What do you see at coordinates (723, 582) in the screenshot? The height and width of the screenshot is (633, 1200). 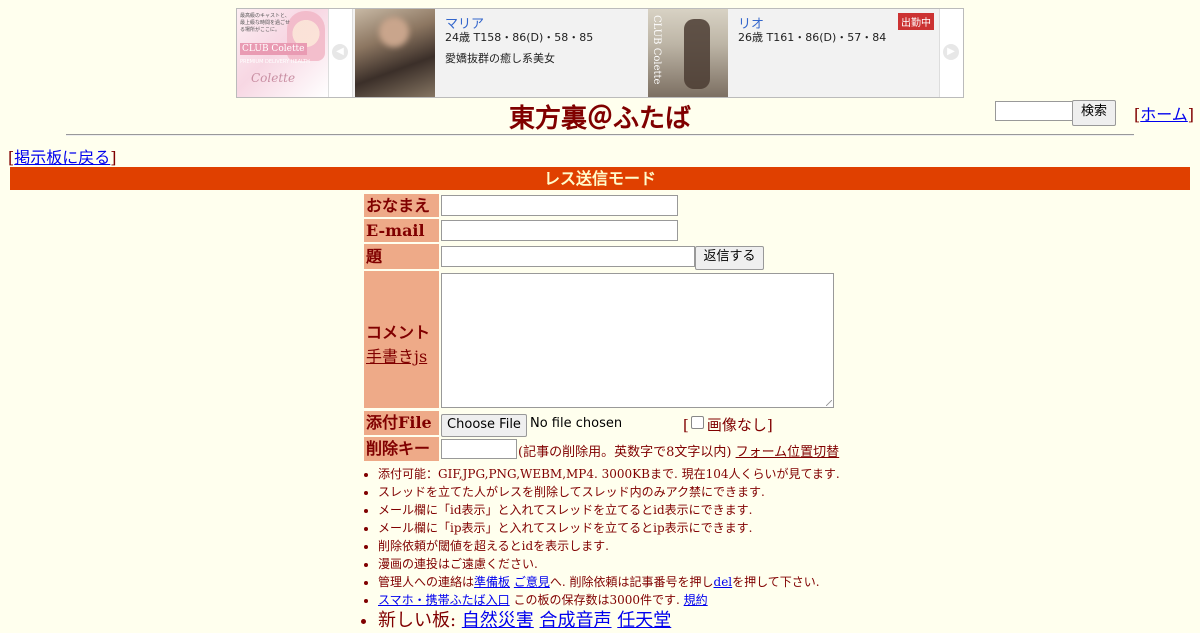 I see `del-link: del` at bounding box center [723, 582].